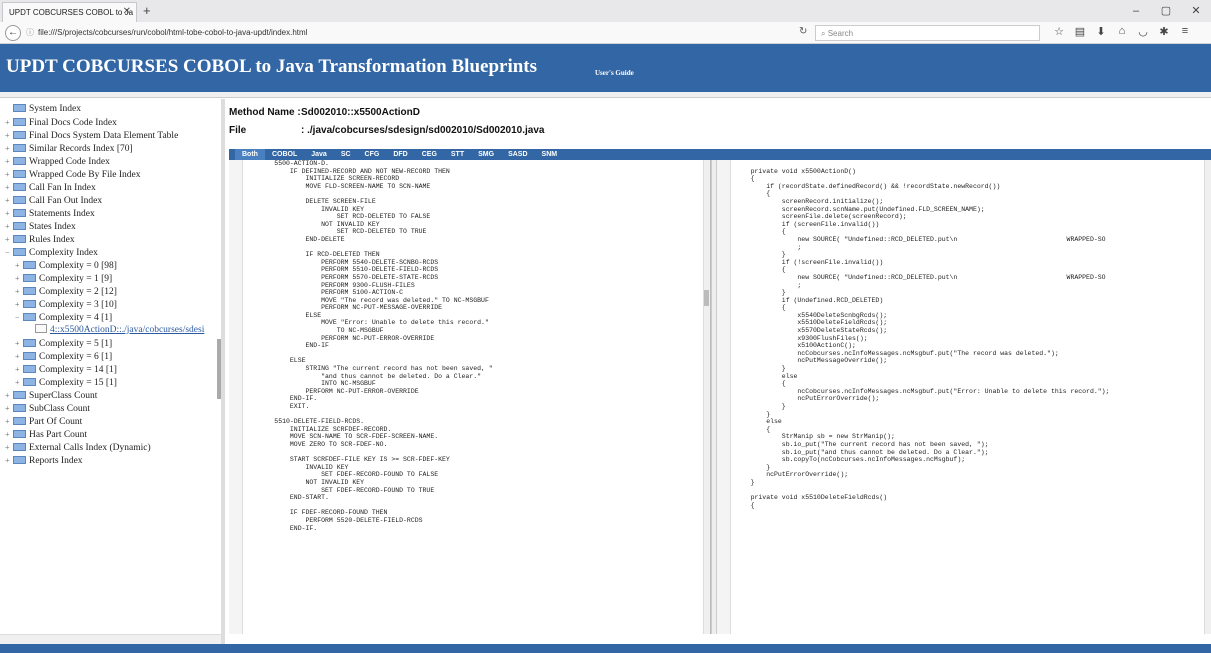  What do you see at coordinates (614, 73) in the screenshot?
I see `users-guide-link: User's Guide` at bounding box center [614, 73].